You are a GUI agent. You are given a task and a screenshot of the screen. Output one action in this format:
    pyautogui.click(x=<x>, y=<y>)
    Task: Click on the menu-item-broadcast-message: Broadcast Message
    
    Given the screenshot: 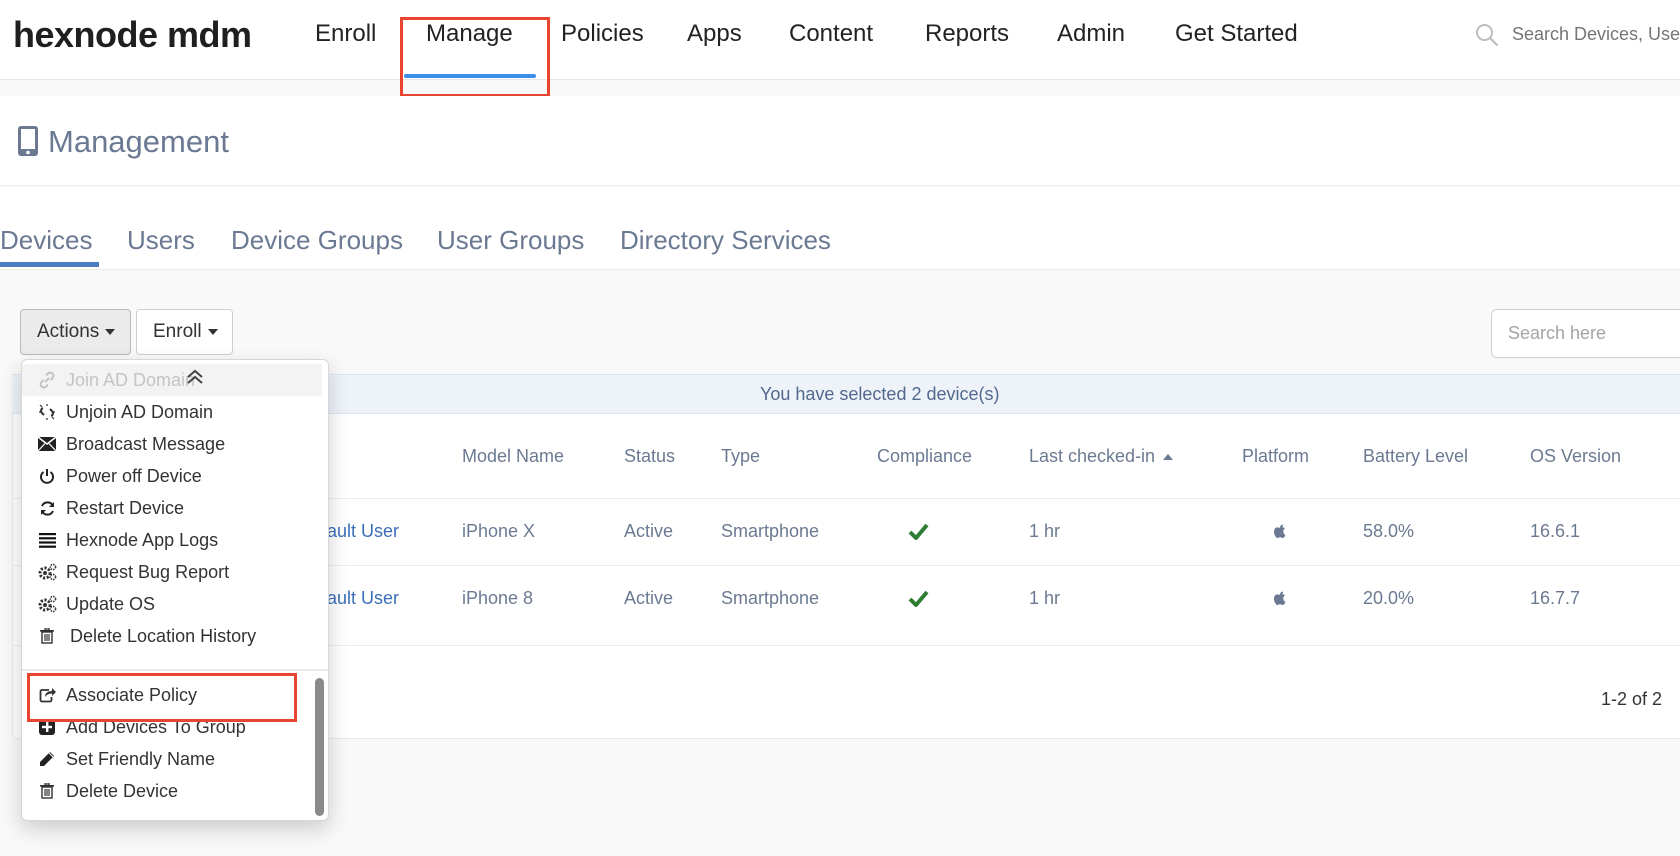 What is the action you would take?
    pyautogui.click(x=172, y=444)
    